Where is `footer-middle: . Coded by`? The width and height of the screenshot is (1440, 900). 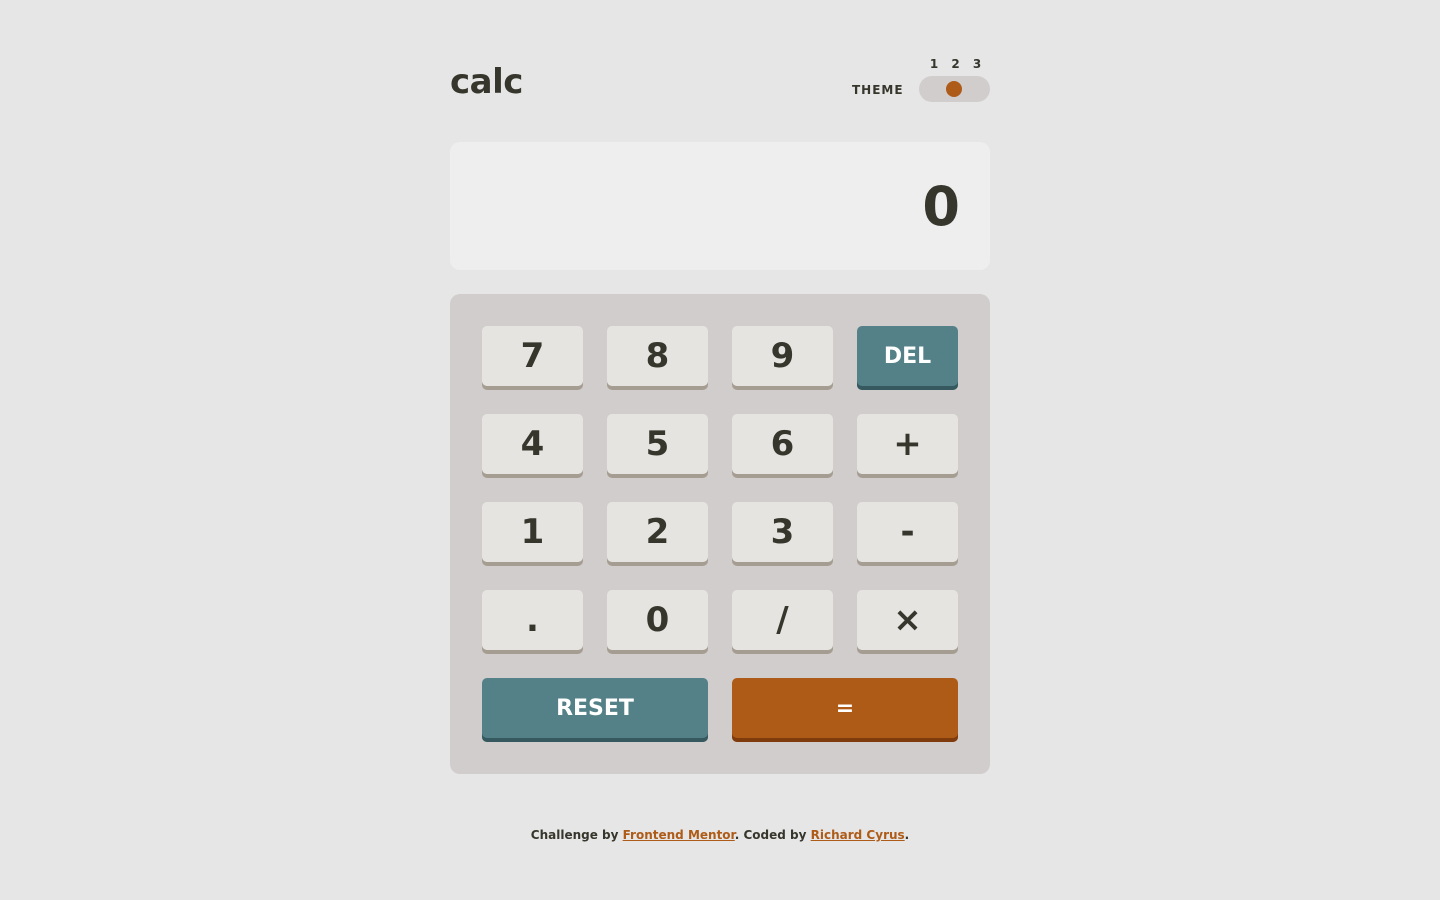 footer-middle: . Coded by is located at coordinates (772, 835).